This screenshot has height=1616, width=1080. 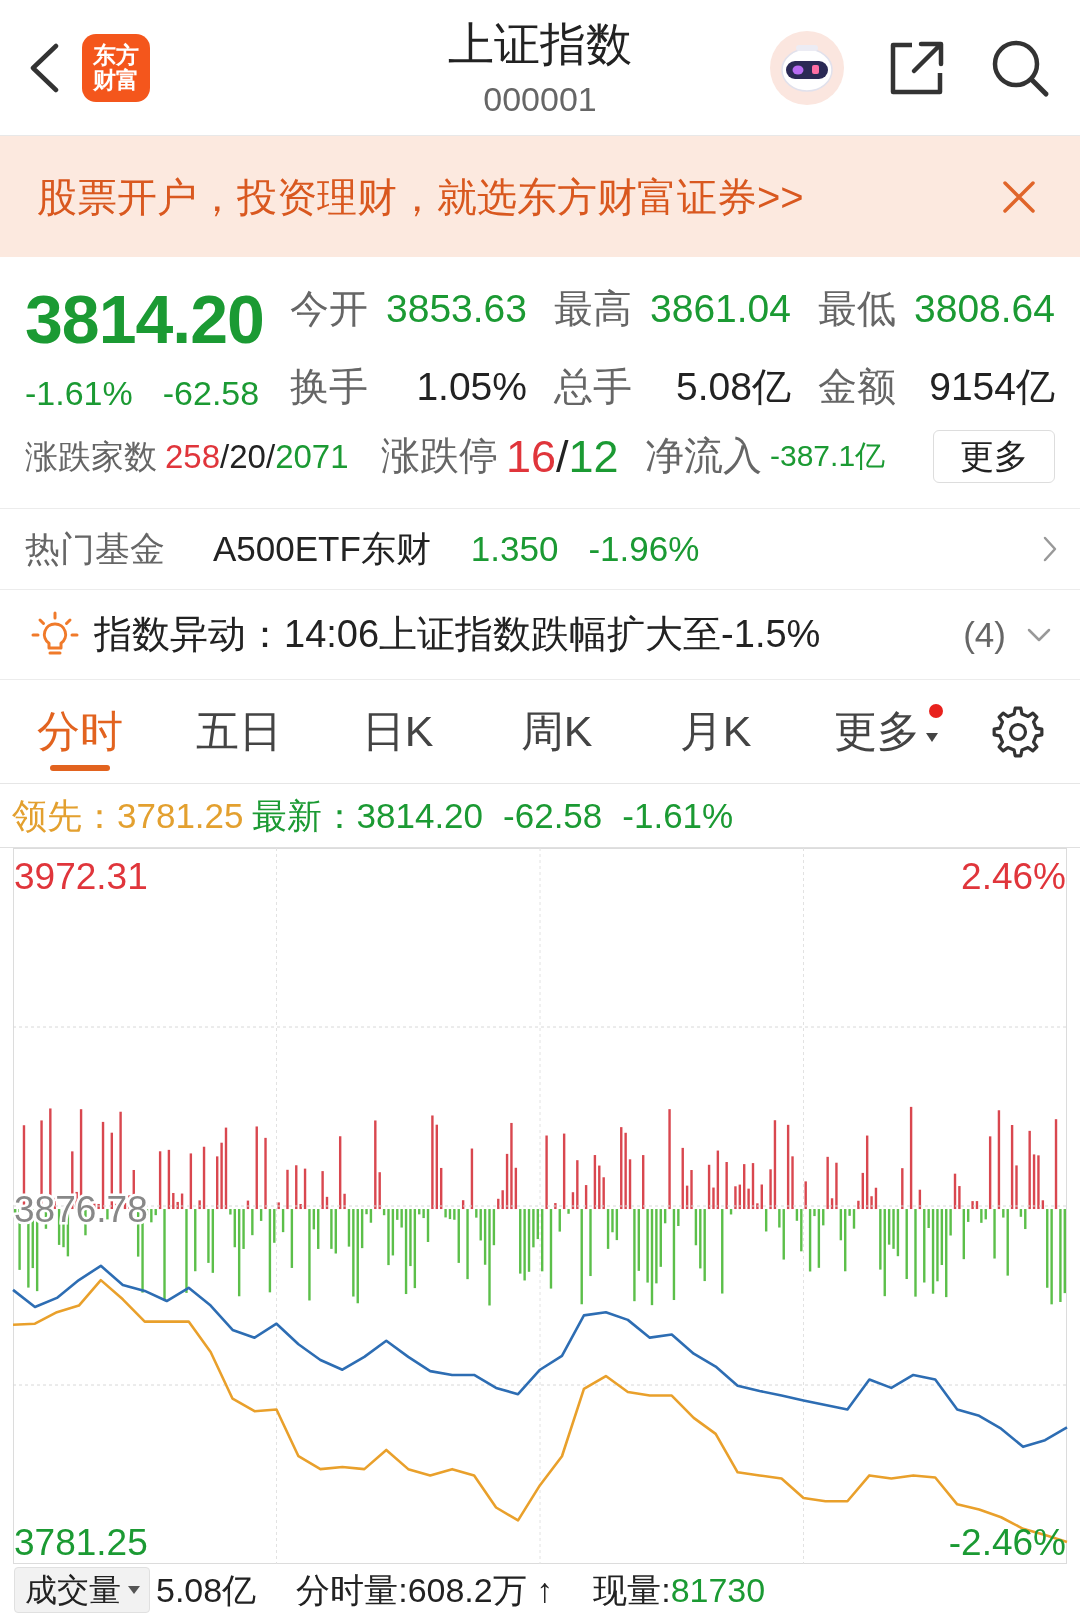 What do you see at coordinates (644, 549) in the screenshot?
I see `fund-change: -1.96%` at bounding box center [644, 549].